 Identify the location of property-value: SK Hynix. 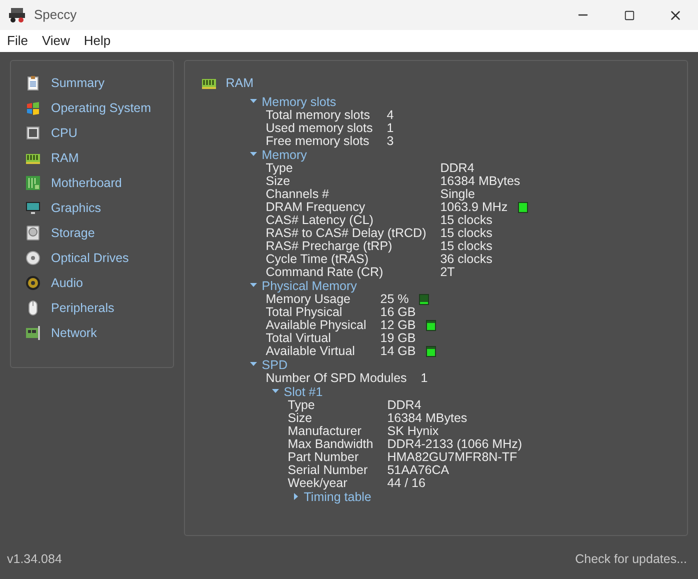
(413, 431).